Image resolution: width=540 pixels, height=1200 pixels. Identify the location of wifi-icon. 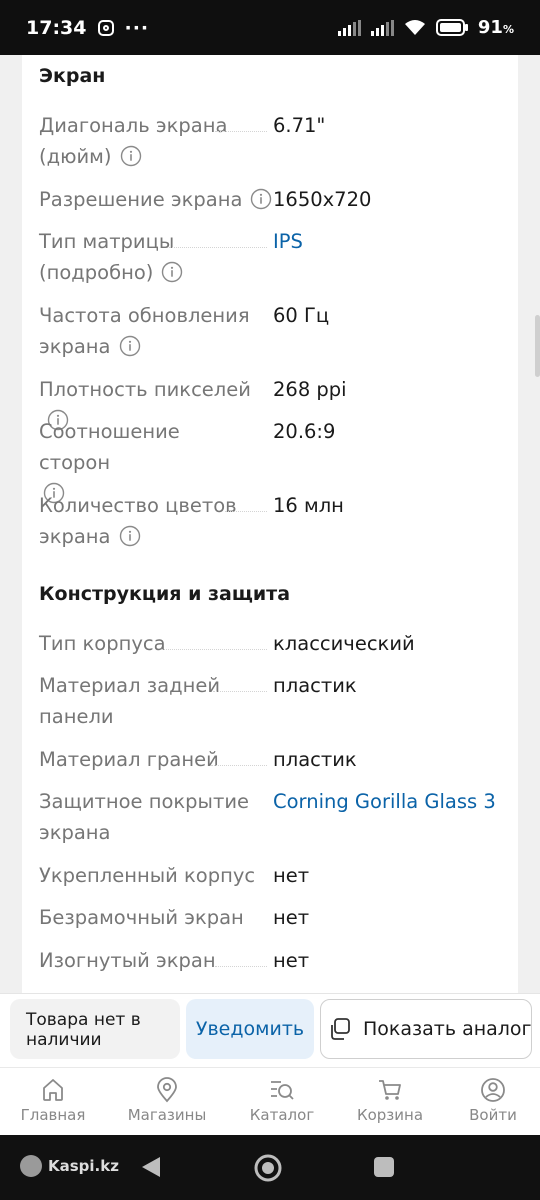
(415, 27).